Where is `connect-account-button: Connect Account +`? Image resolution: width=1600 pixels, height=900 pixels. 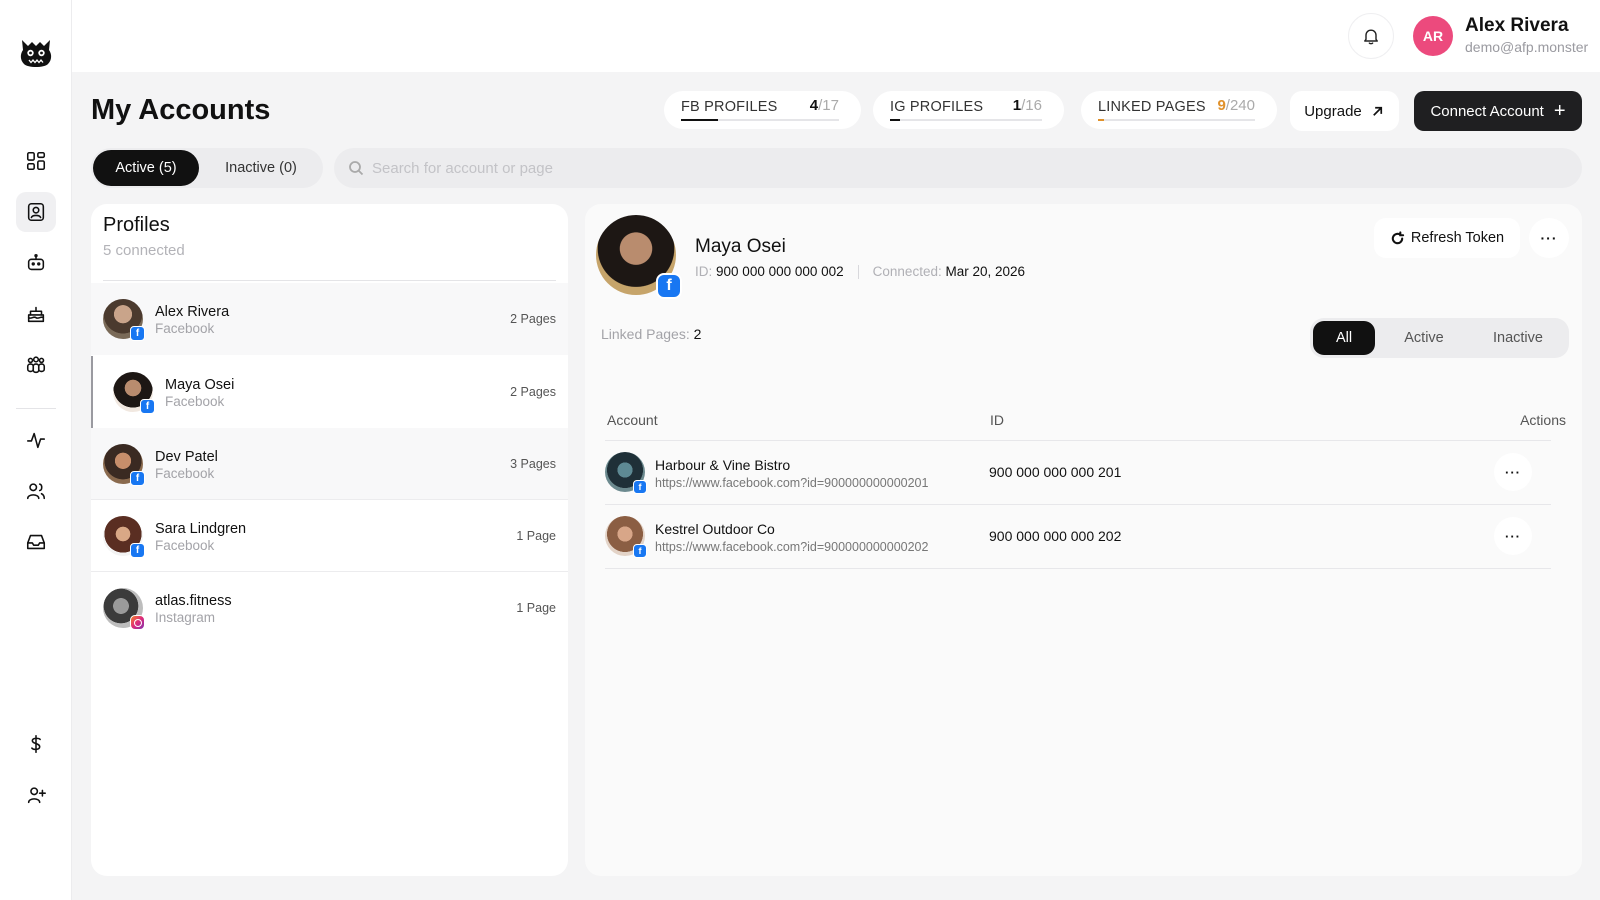
connect-account-button: Connect Account + is located at coordinates (1498, 111).